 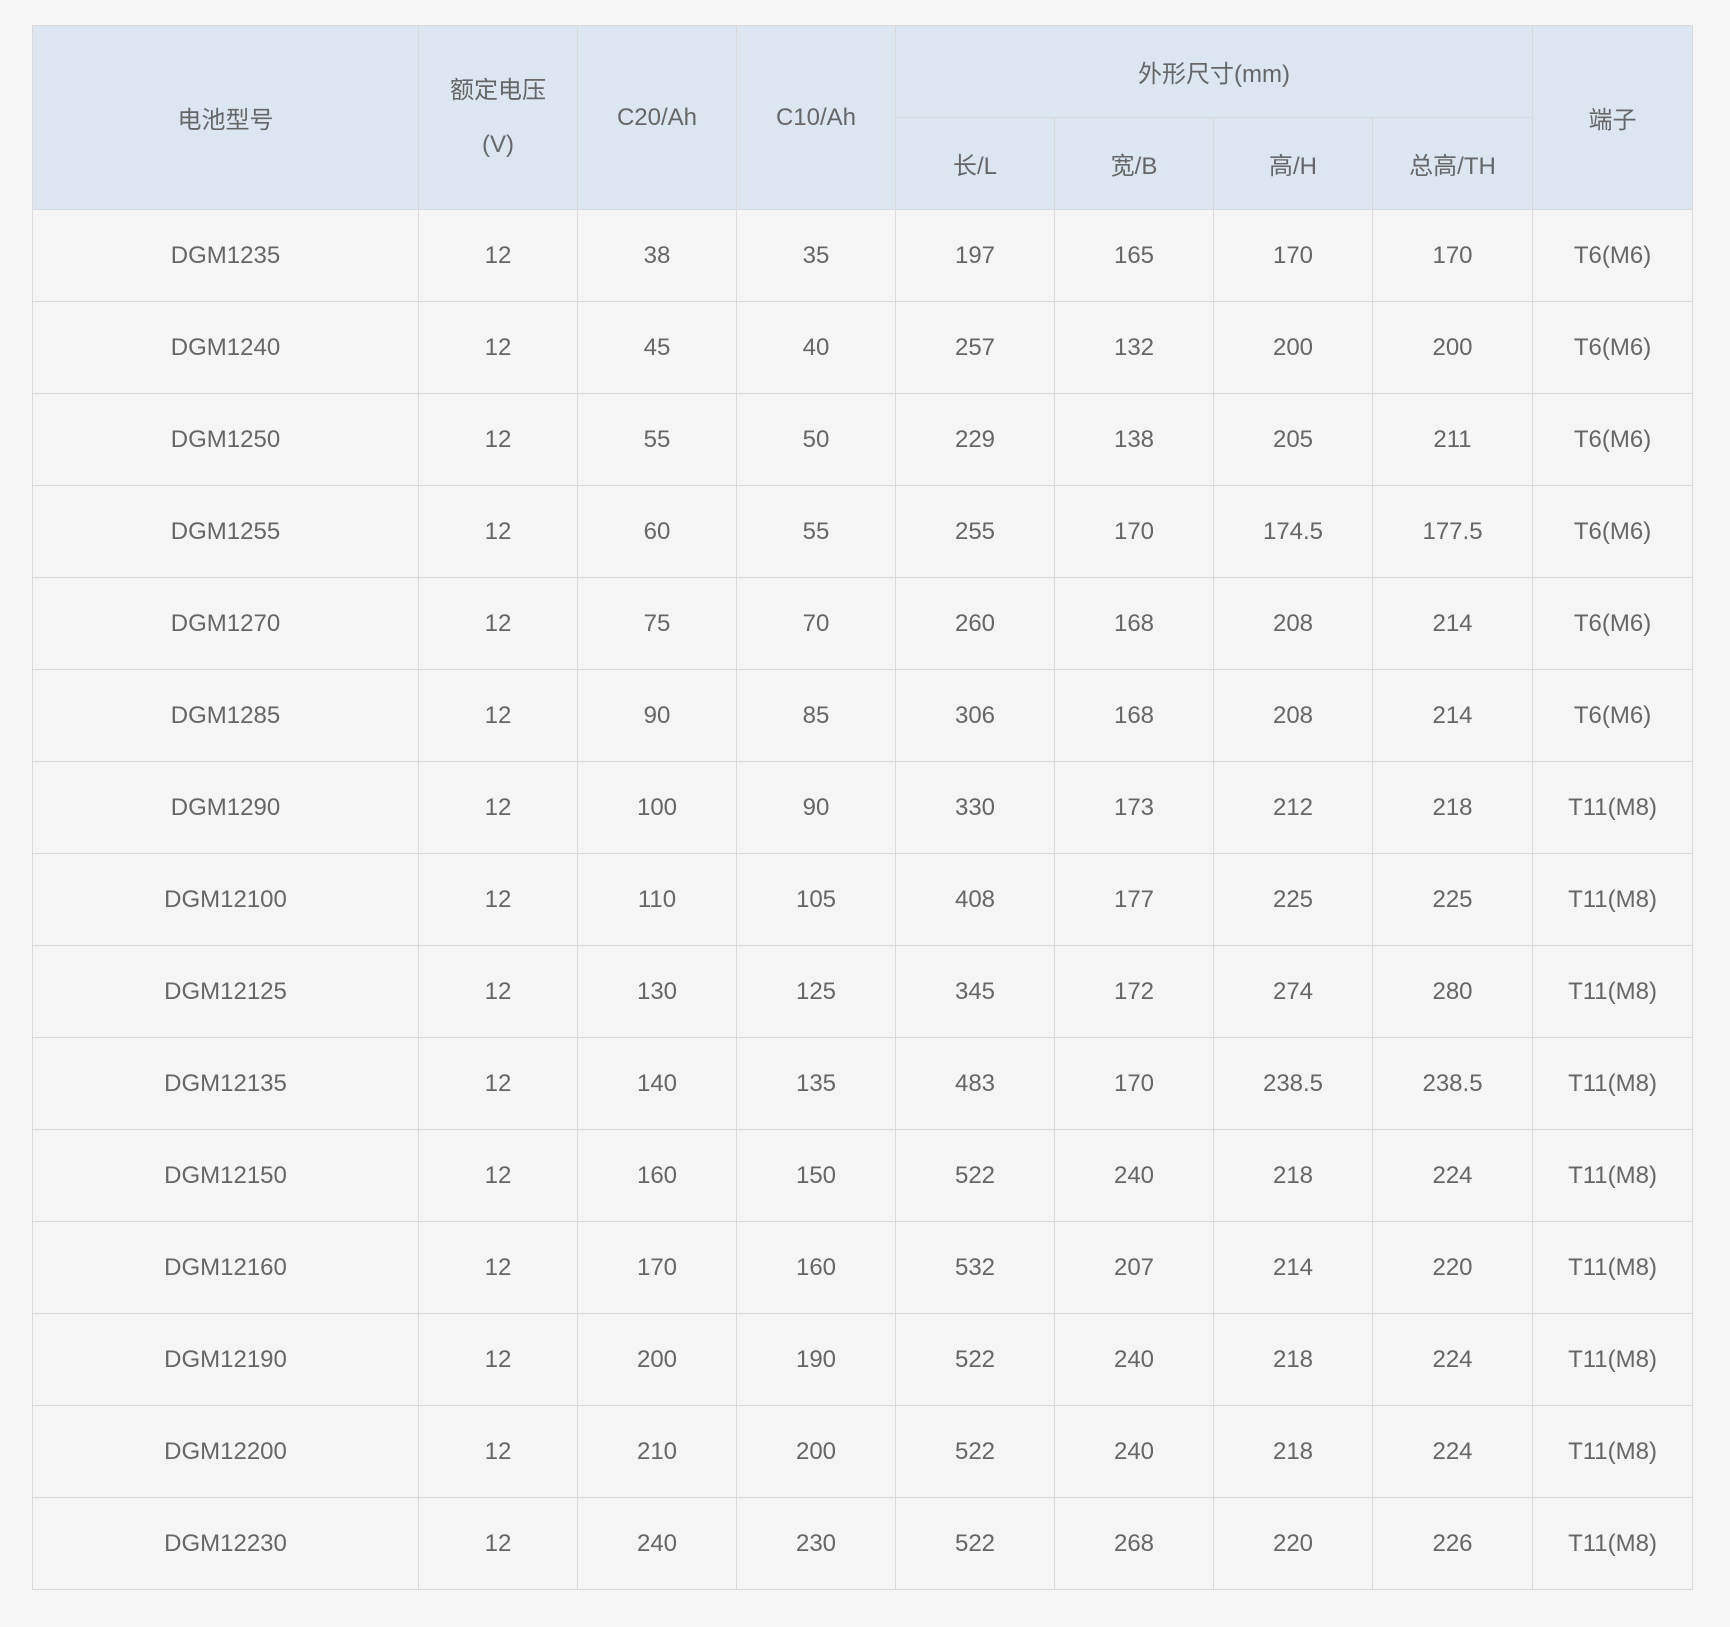 I want to click on header-model: 电池型号, so click(x=225, y=117).